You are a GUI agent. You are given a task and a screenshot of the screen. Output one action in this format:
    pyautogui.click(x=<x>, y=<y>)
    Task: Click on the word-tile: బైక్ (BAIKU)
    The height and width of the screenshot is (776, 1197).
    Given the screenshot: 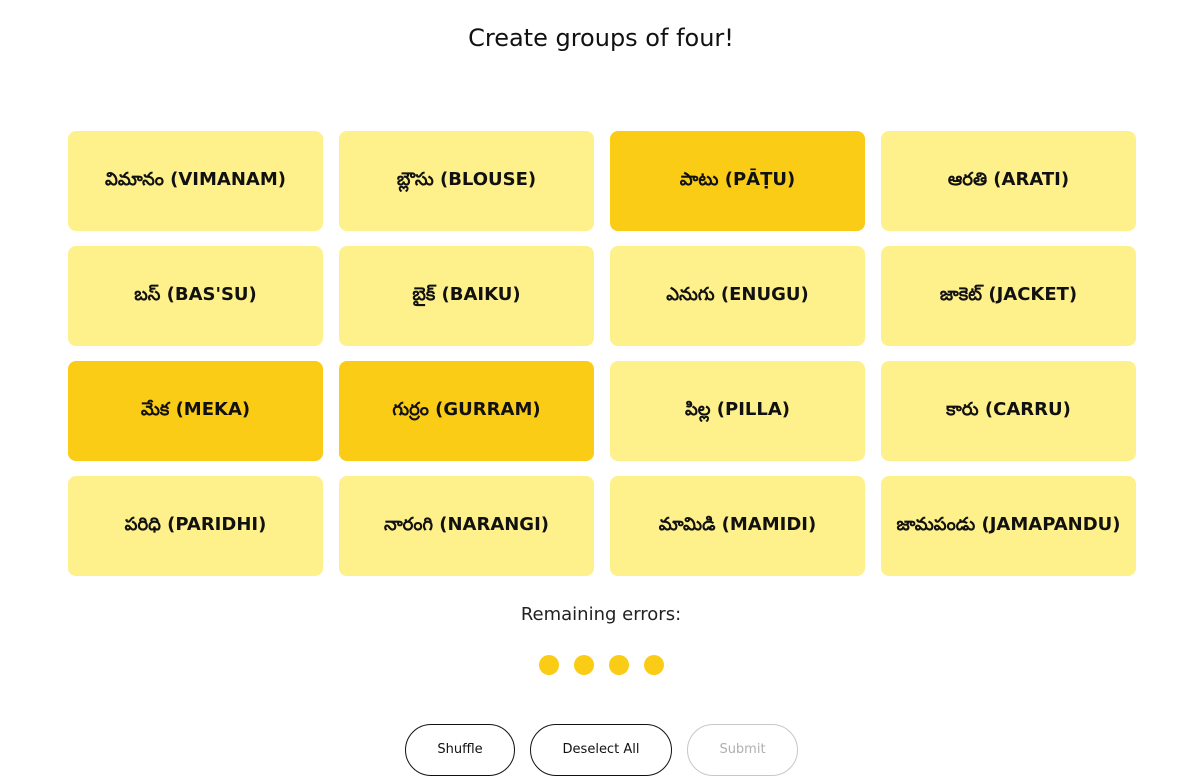 What is the action you would take?
    pyautogui.click(x=466, y=296)
    